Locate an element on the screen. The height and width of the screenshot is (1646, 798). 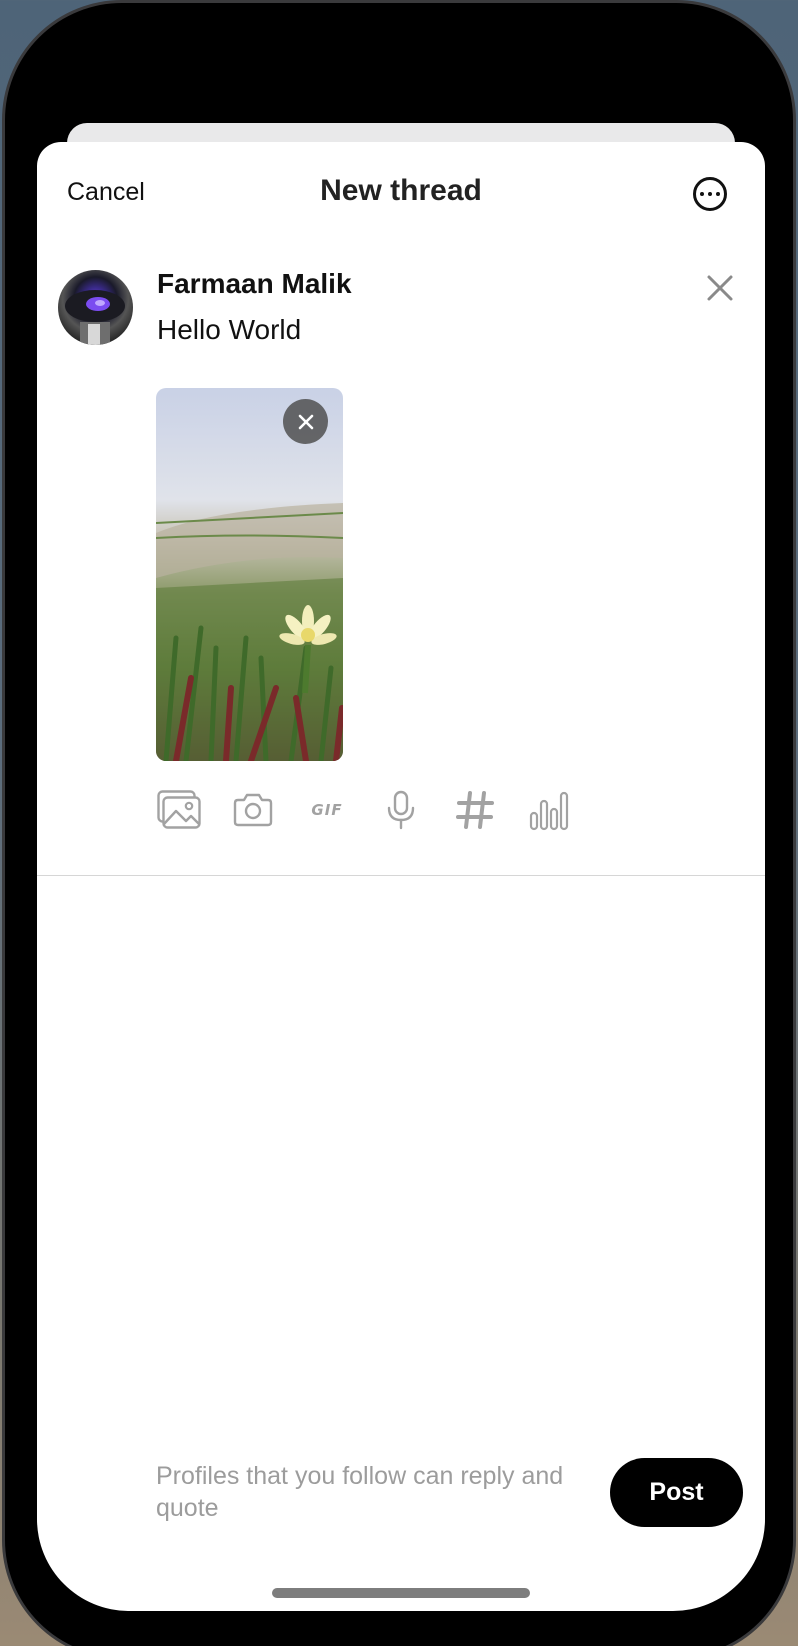
microphone-icon is located at coordinates (401, 810).